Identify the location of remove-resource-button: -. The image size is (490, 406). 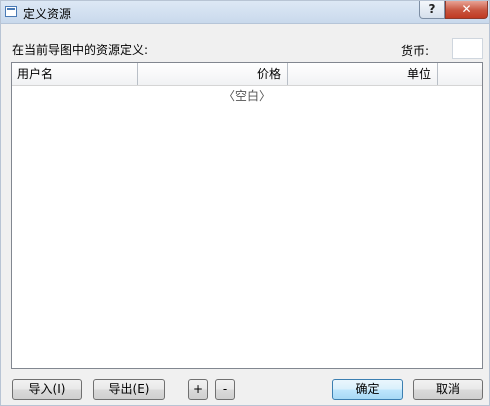
(225, 389).